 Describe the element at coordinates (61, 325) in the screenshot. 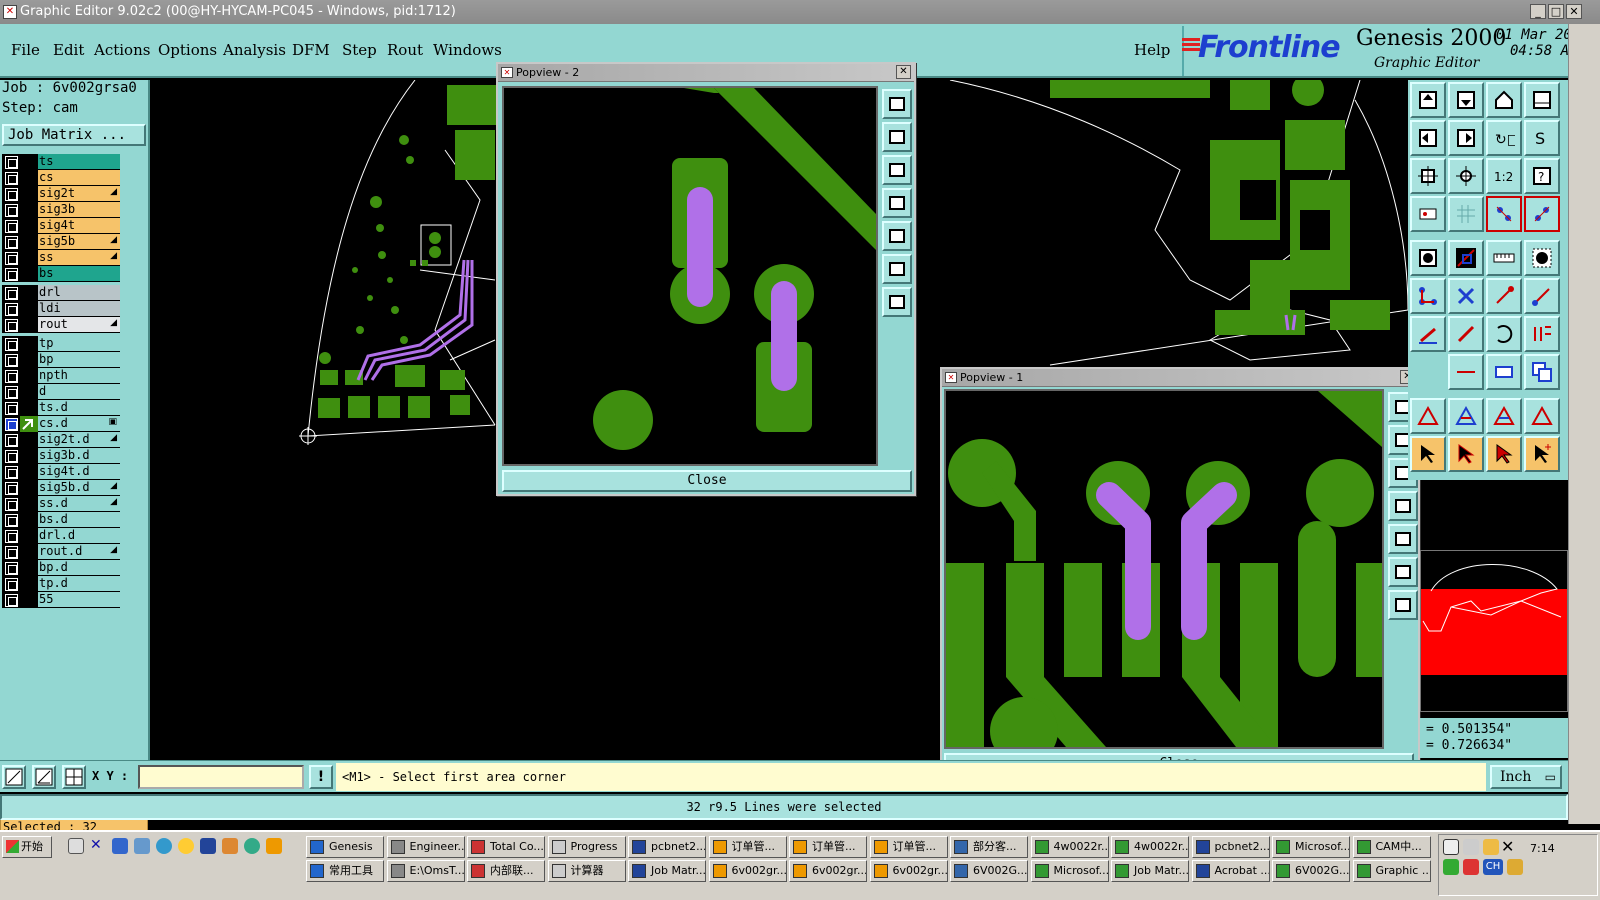

I see `layer-row: rout ◢` at that location.